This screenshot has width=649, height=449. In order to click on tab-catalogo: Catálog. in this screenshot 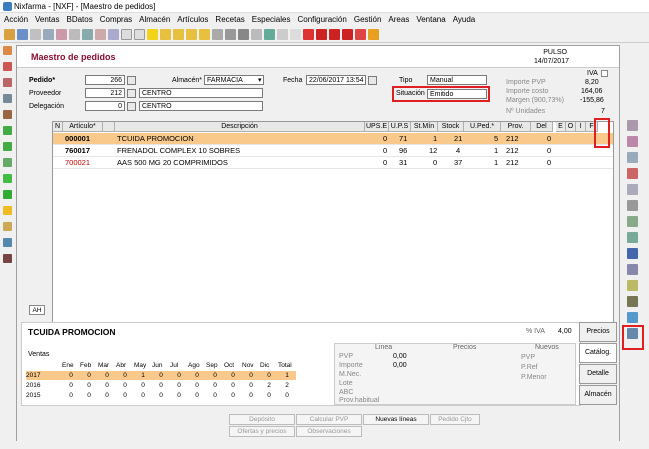, I will do `click(598, 353)`.